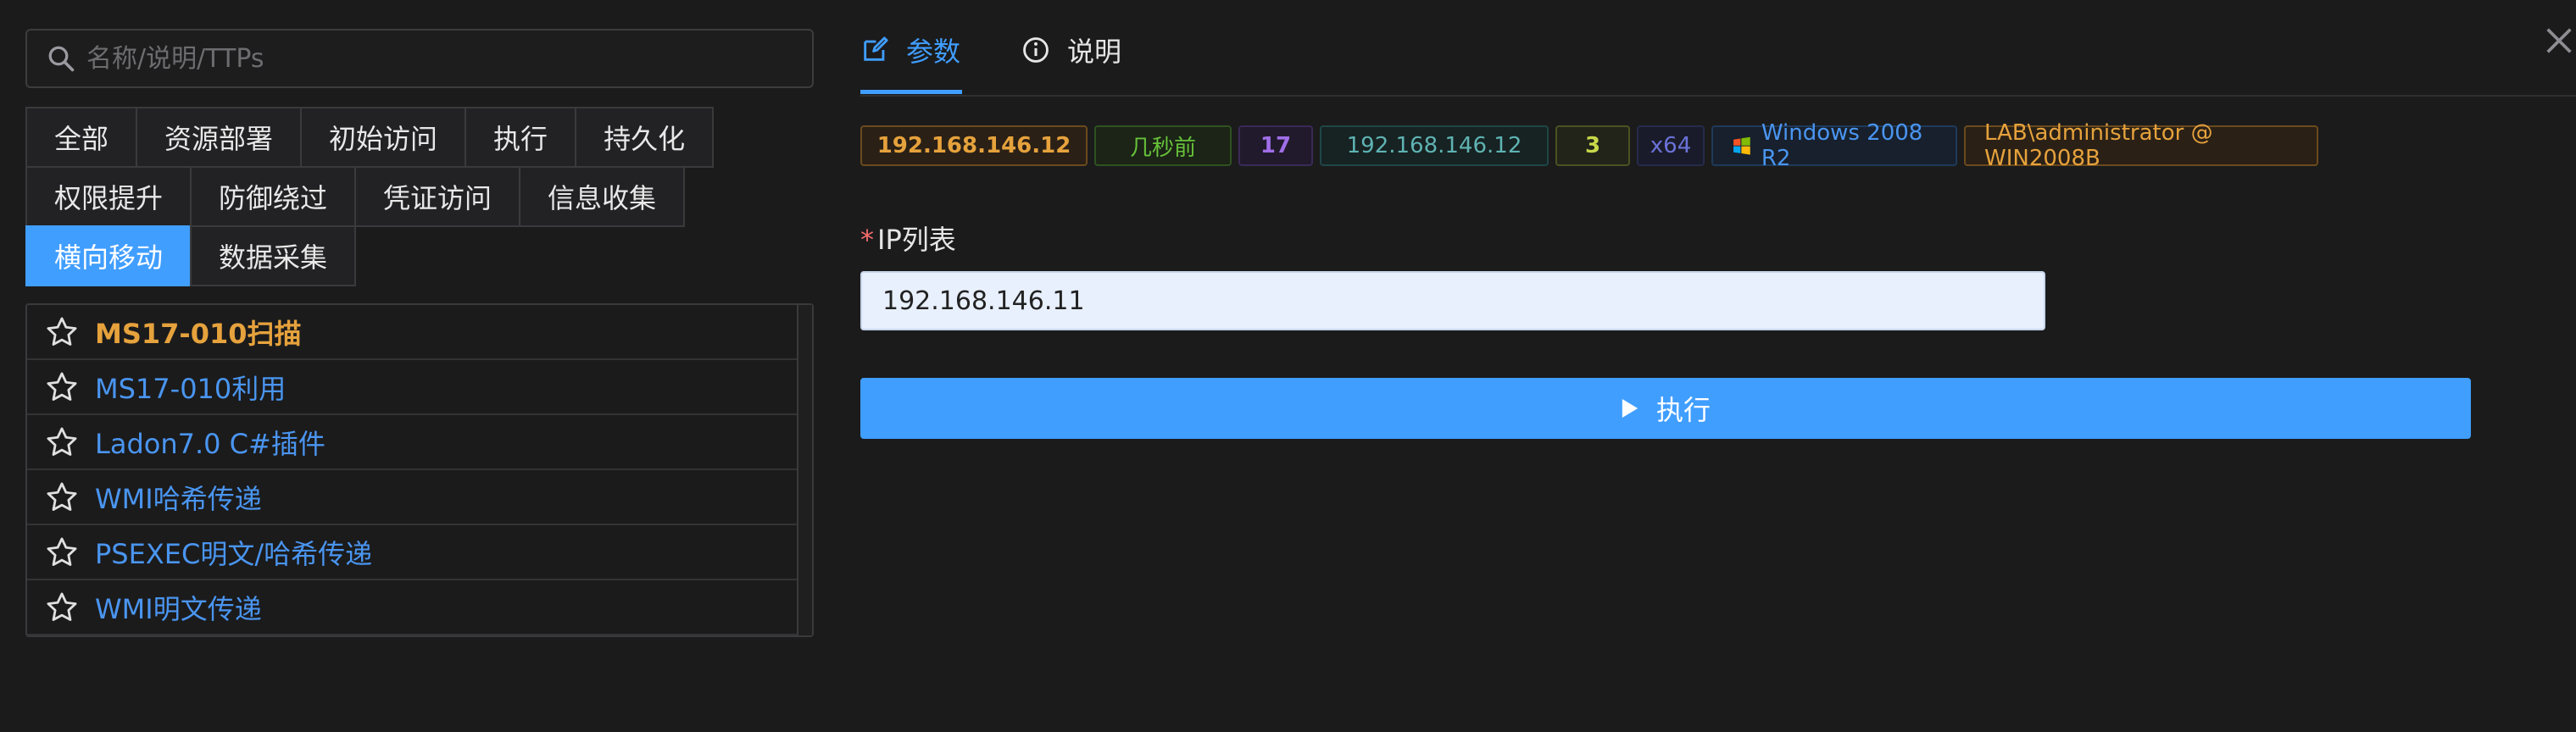 This screenshot has width=2576, height=732. Describe the element at coordinates (1163, 145) in the screenshot. I see `tag-last-seen: 几秒前` at that location.